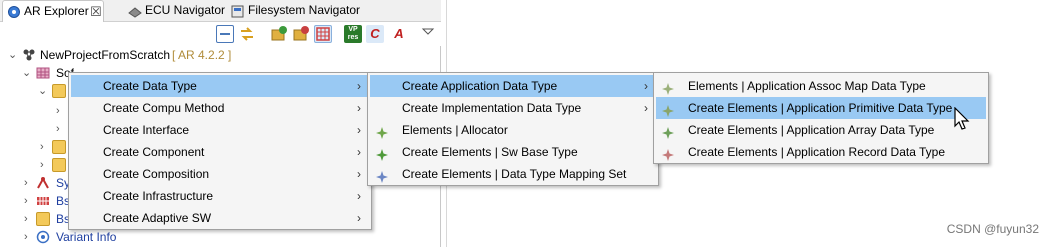  I want to click on add-package-icon, so click(279, 34).